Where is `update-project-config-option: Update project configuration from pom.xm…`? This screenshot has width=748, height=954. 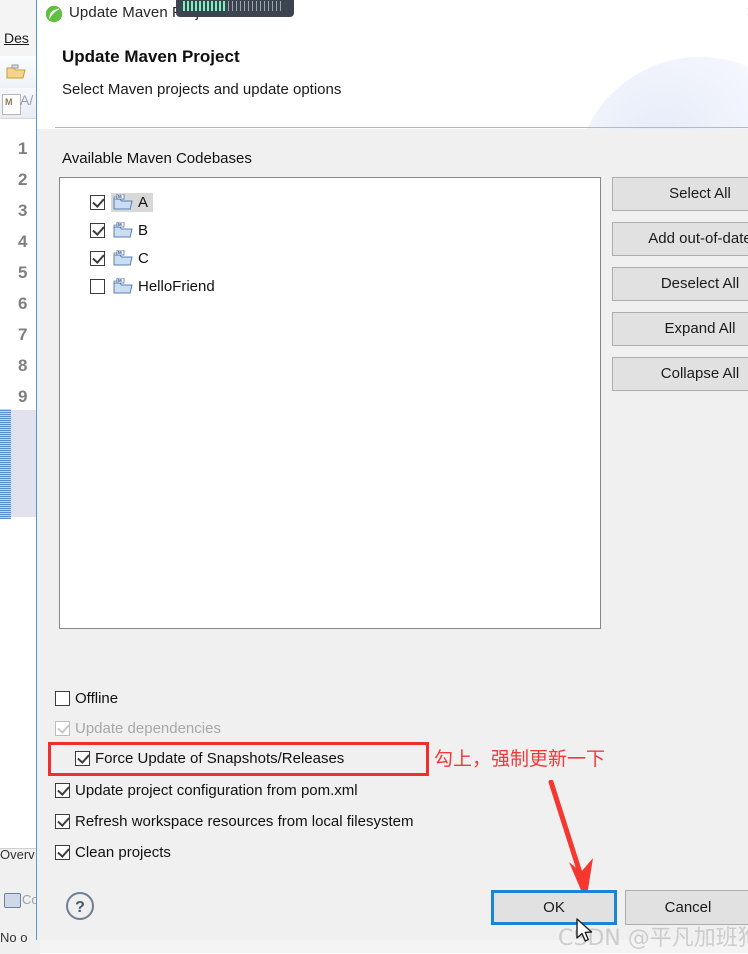
update-project-config-option: Update project configuration from pom.xm… is located at coordinates (206, 790).